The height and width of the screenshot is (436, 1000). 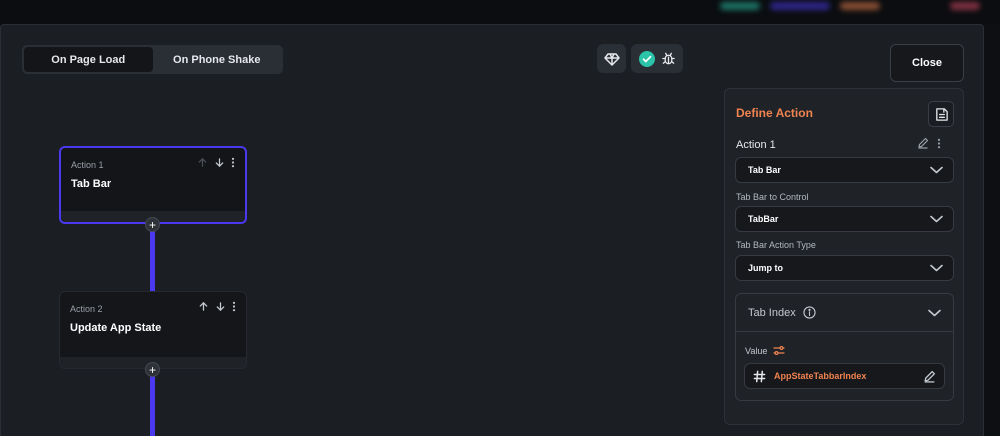 What do you see at coordinates (844, 170) in the screenshot?
I see `action-type-dropdown: Tab Bar` at bounding box center [844, 170].